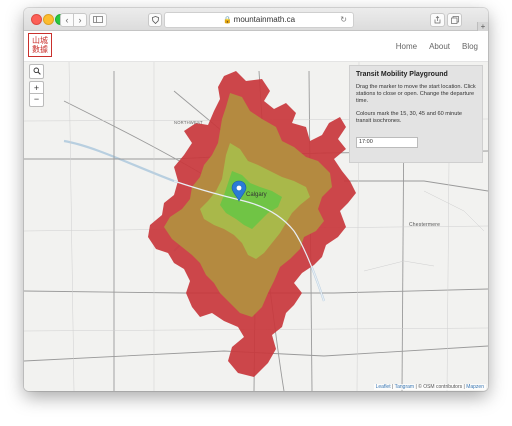 The height and width of the screenshot is (426, 512). Describe the element at coordinates (227, 20) in the screenshot. I see `lock-icon: 🔒` at that location.